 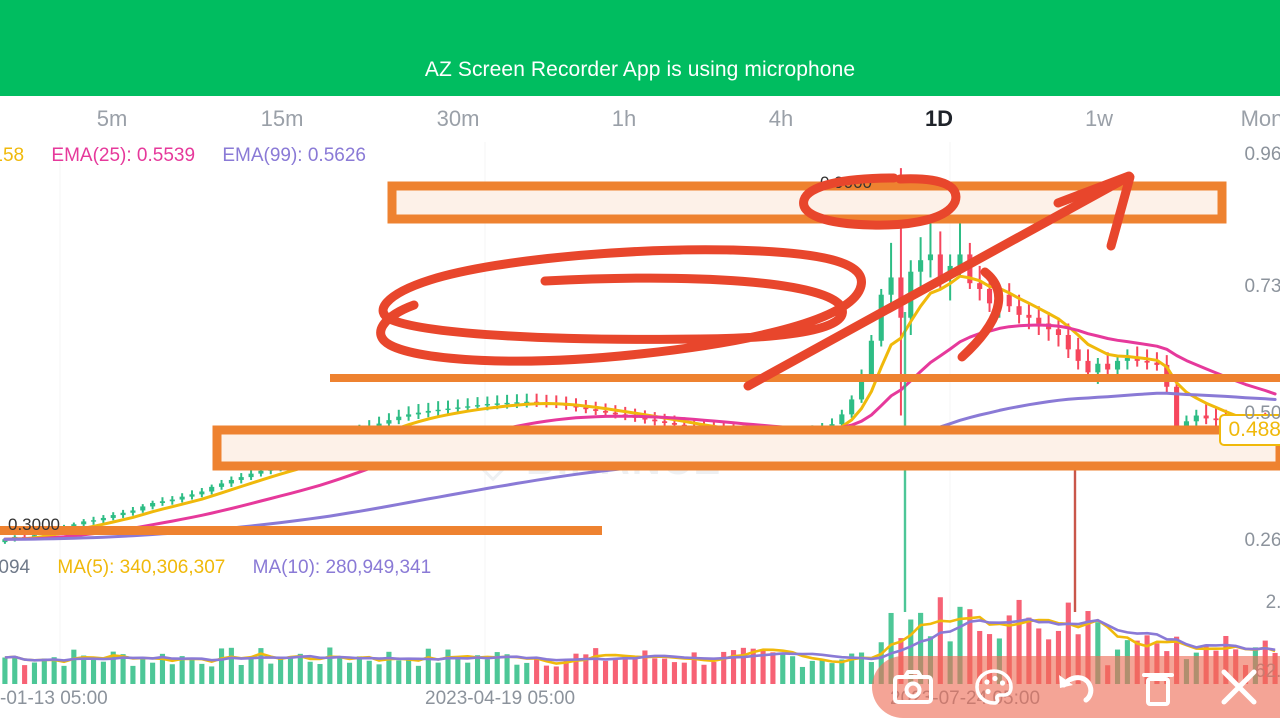 I want to click on price-axis-label: 0.969, so click(x=1262, y=154).